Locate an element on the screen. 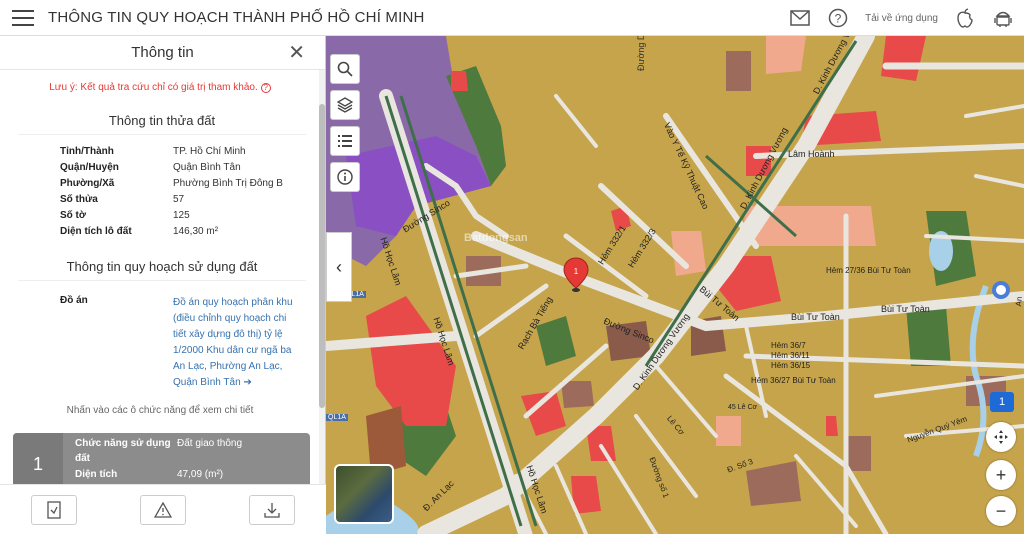 Image resolution: width=1024 pixels, height=534 pixels. panel-header: Thông tin ✕ is located at coordinates (162, 53).